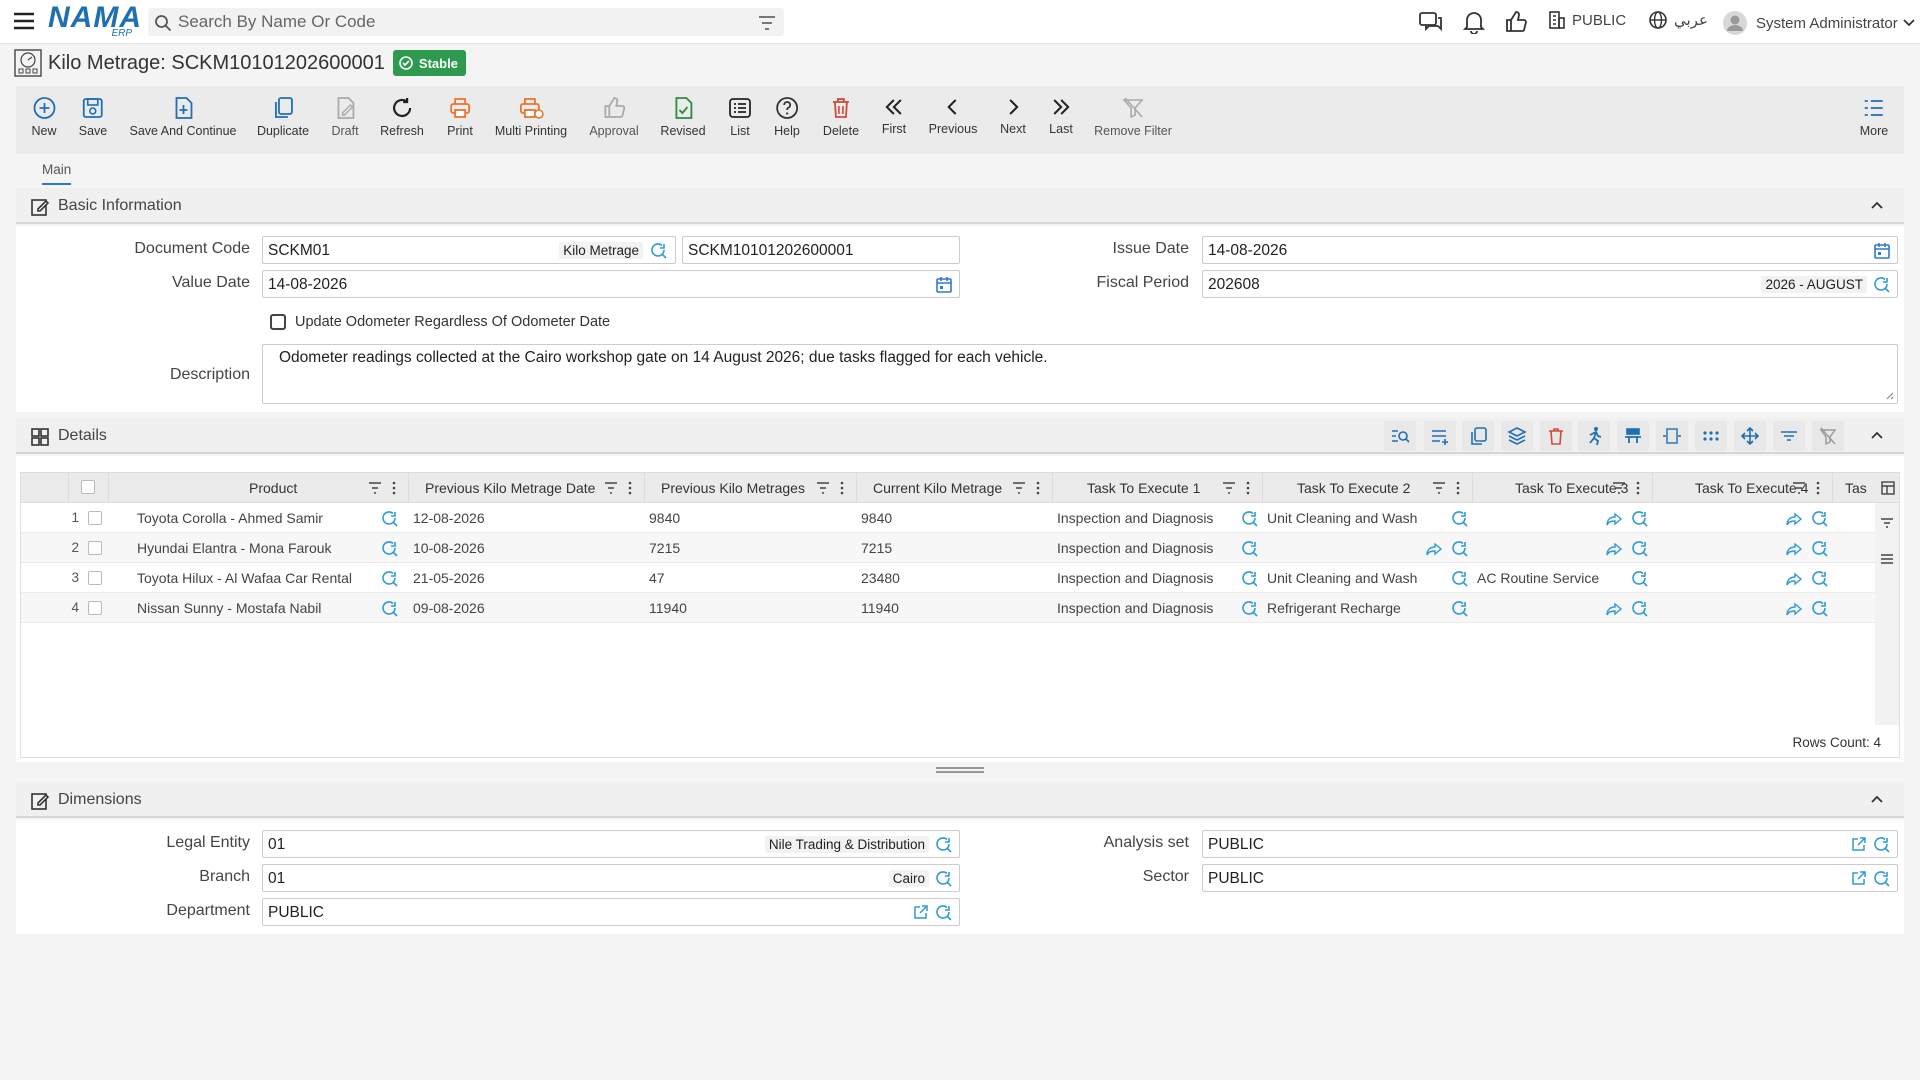 This screenshot has width=1920, height=1080. What do you see at coordinates (1556, 436) in the screenshot?
I see `delete-row-button` at bounding box center [1556, 436].